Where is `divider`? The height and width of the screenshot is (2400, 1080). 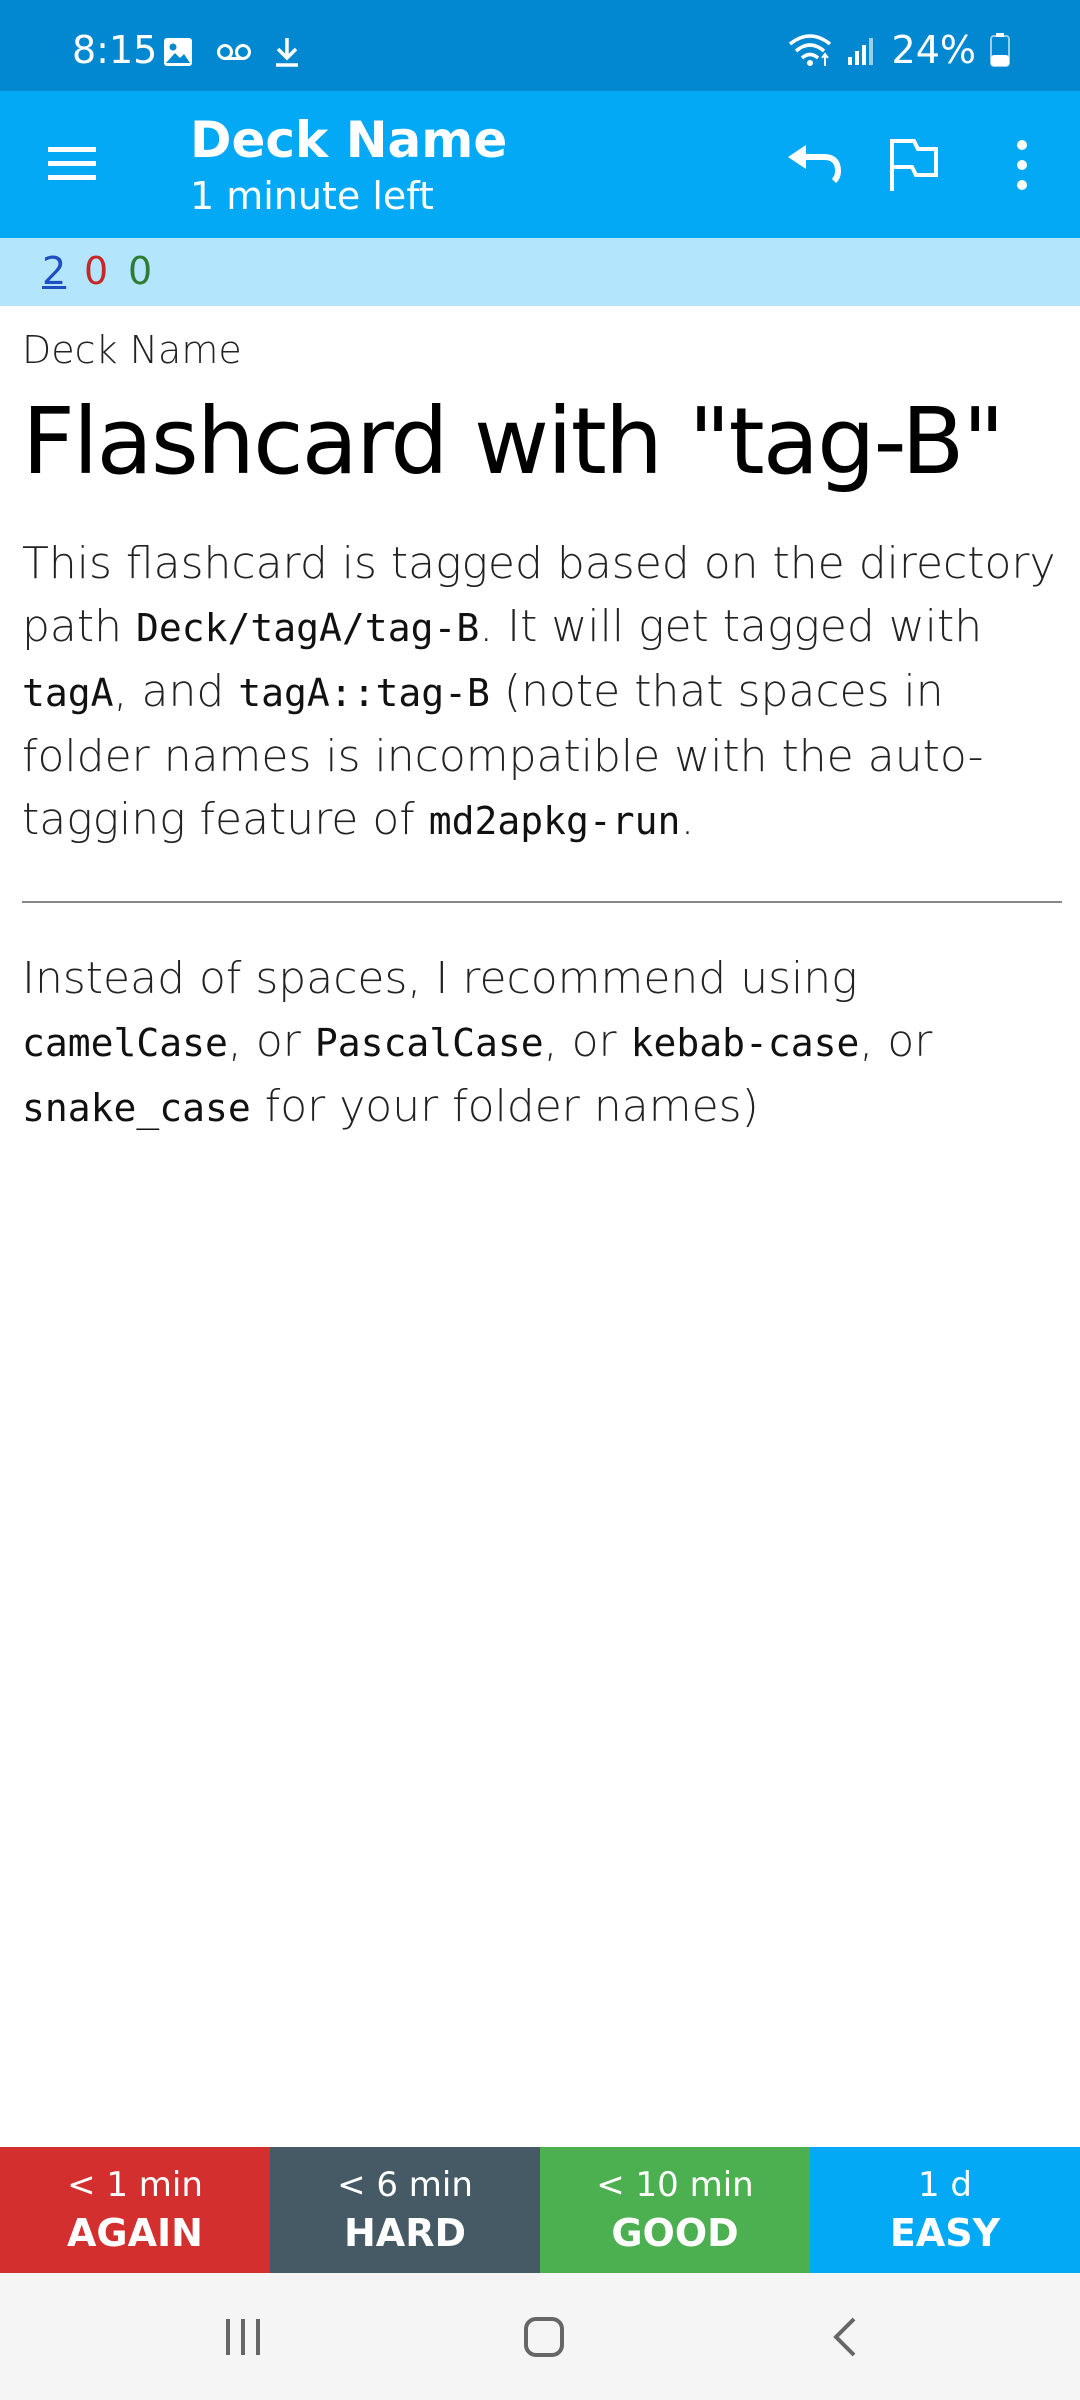
divider is located at coordinates (542, 902).